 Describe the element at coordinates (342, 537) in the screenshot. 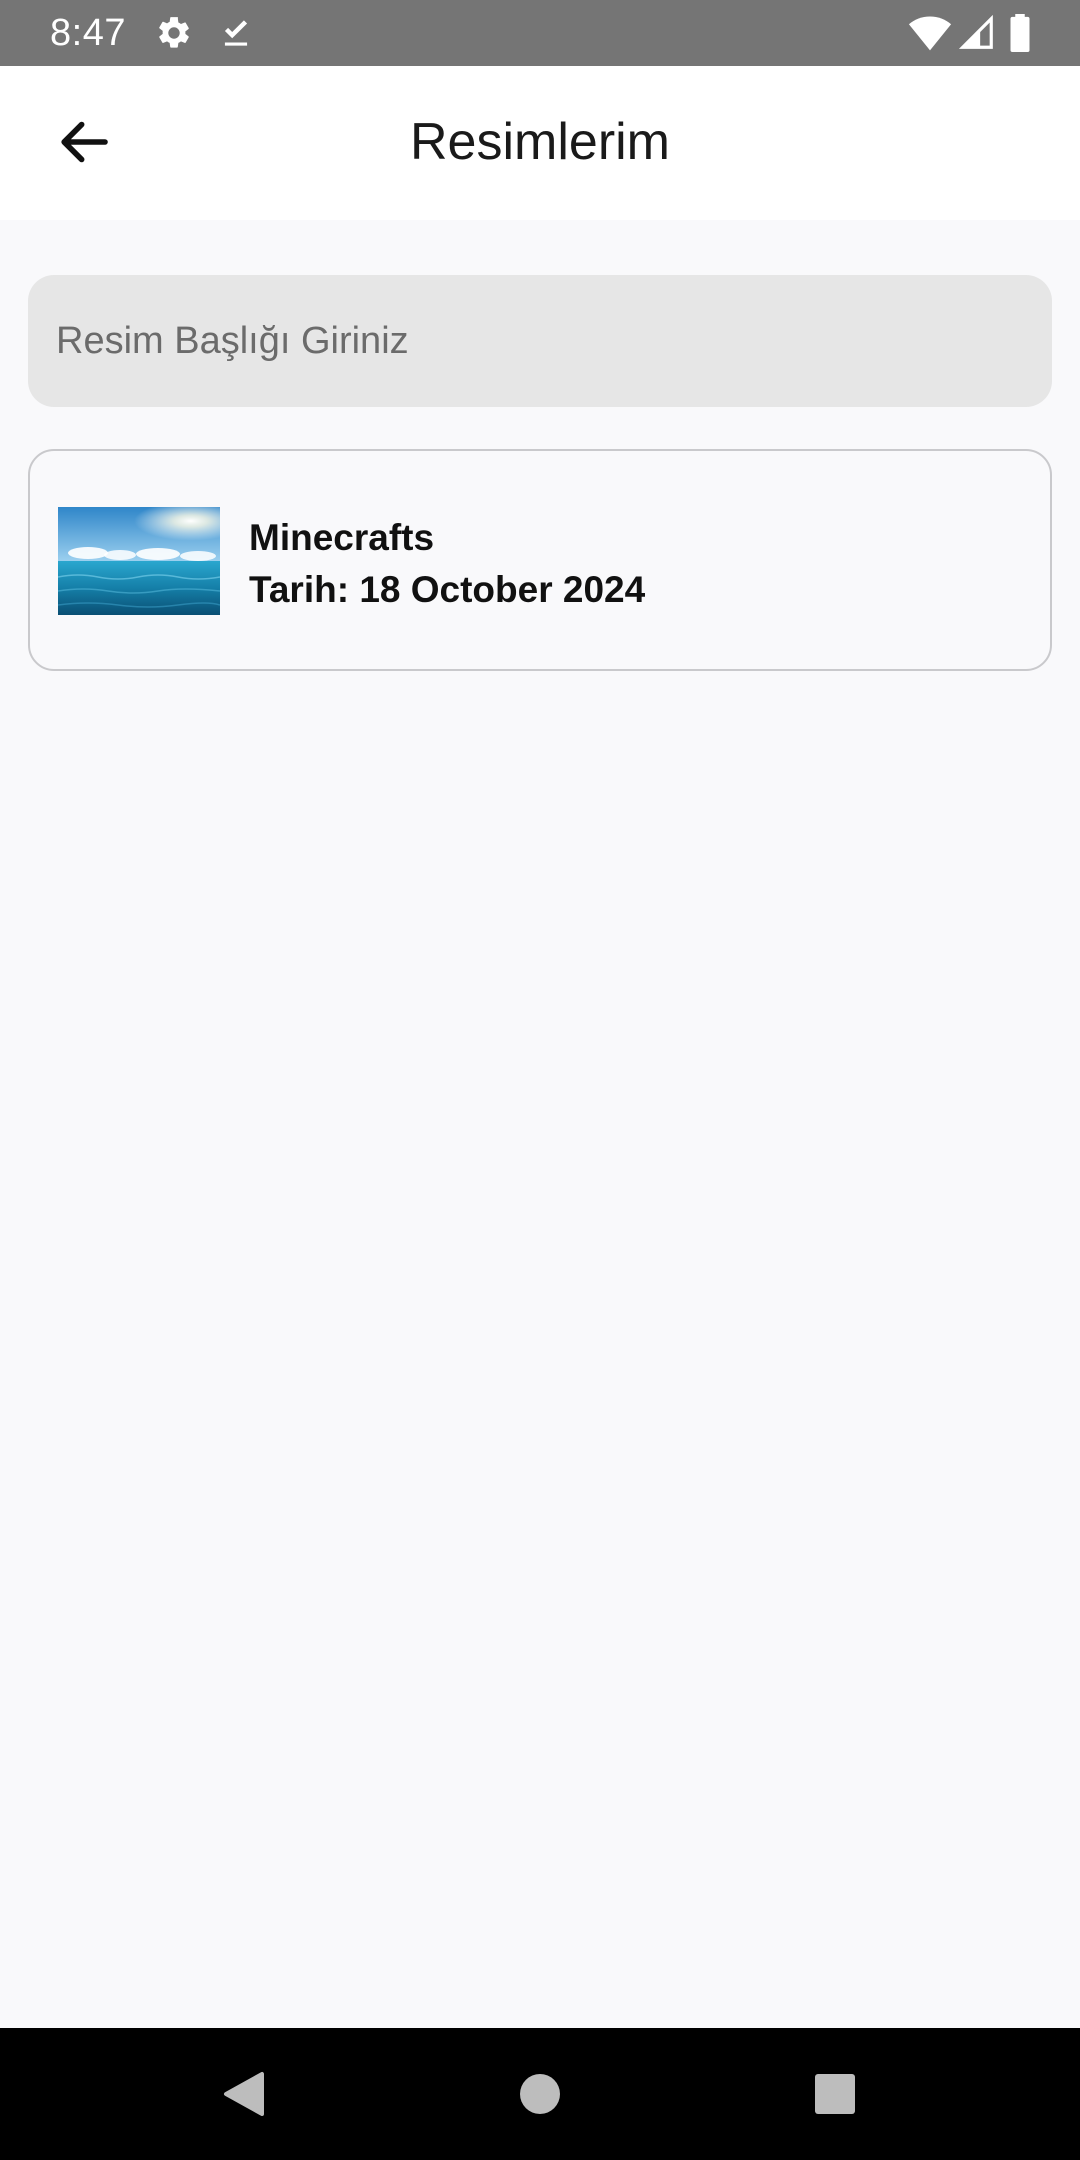

I see `image-title: Minecrafts` at that location.